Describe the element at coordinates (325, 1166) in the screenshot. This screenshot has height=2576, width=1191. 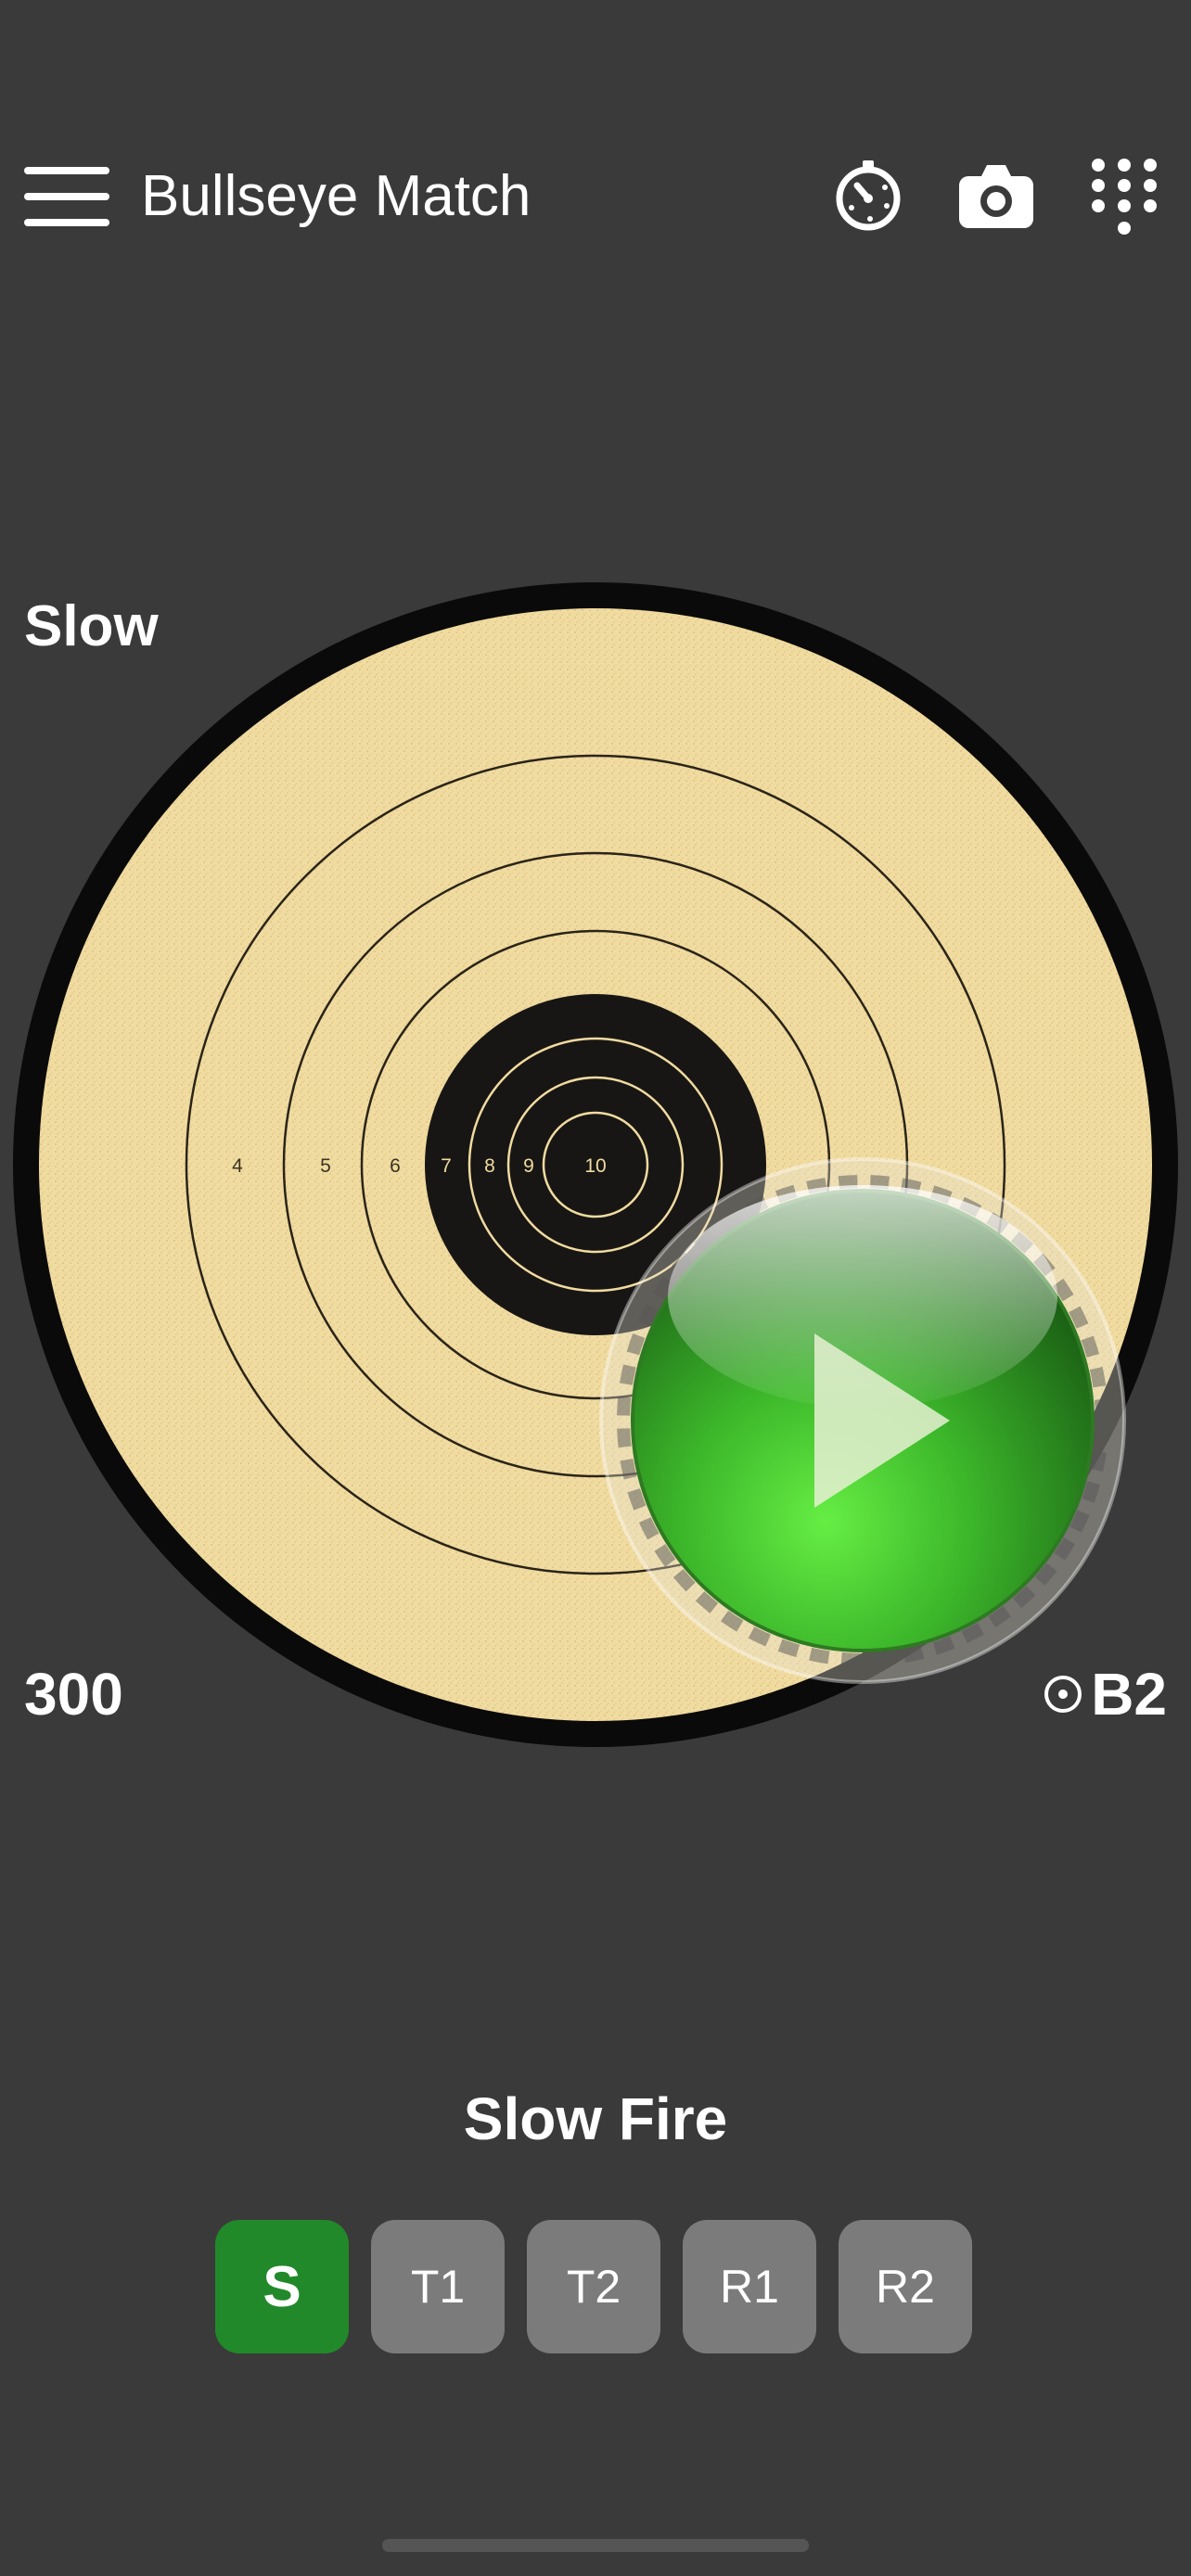
I see `ring-number-5: 5` at that location.